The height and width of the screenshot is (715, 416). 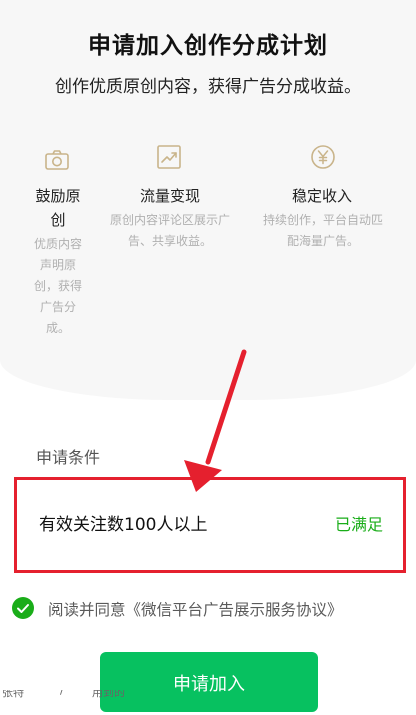 I want to click on feature-desc-encourage-original: 优质内容 声明原 创，获得 广告分 成。, so click(x=57, y=286).